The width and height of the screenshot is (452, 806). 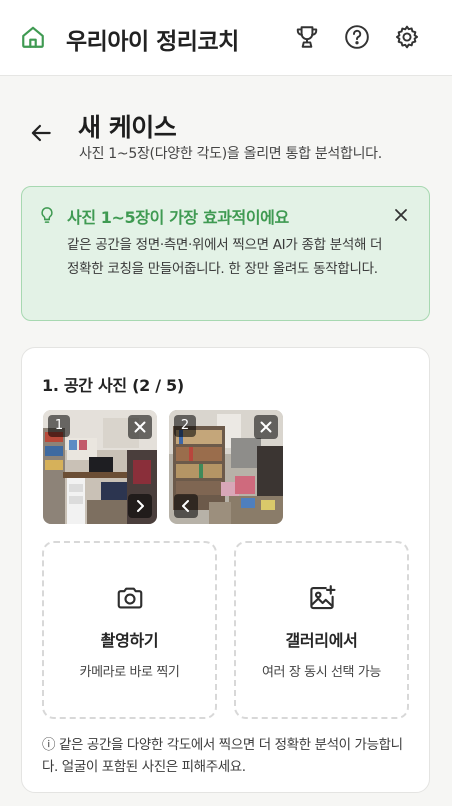 I want to click on photo-thumbnail: 2, so click(x=226, y=467).